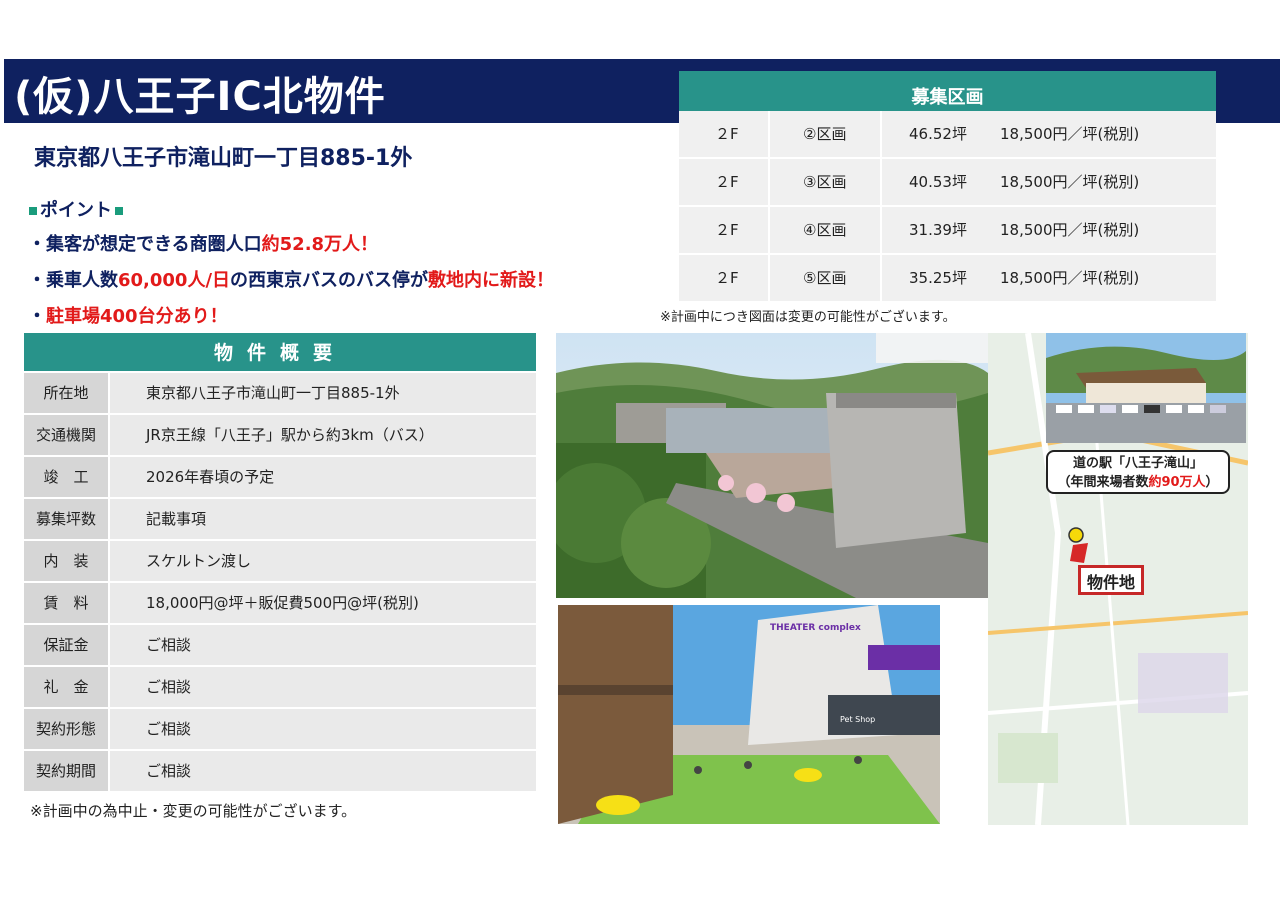  I want to click on area-cell: 46.52坪, so click(938, 134).